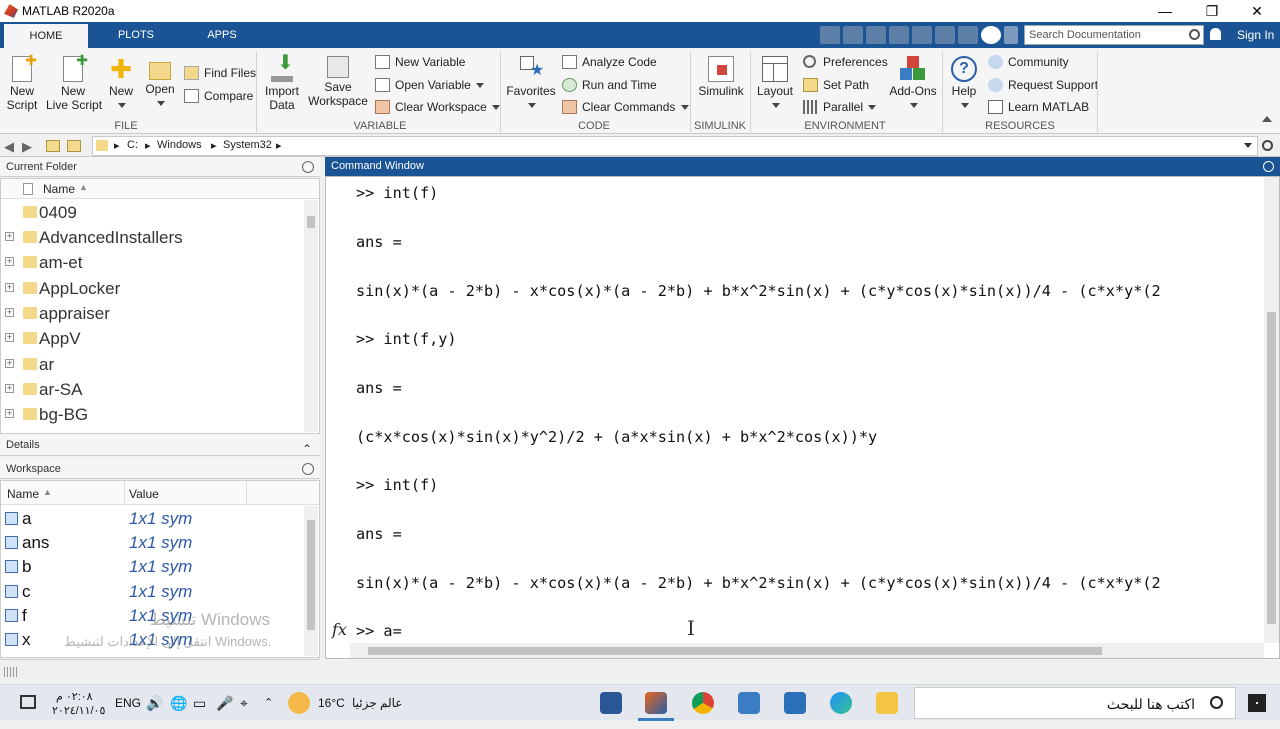 The height and width of the screenshot is (729, 1280). What do you see at coordinates (945, 35) in the screenshot?
I see `quick-access-redo-icon` at bounding box center [945, 35].